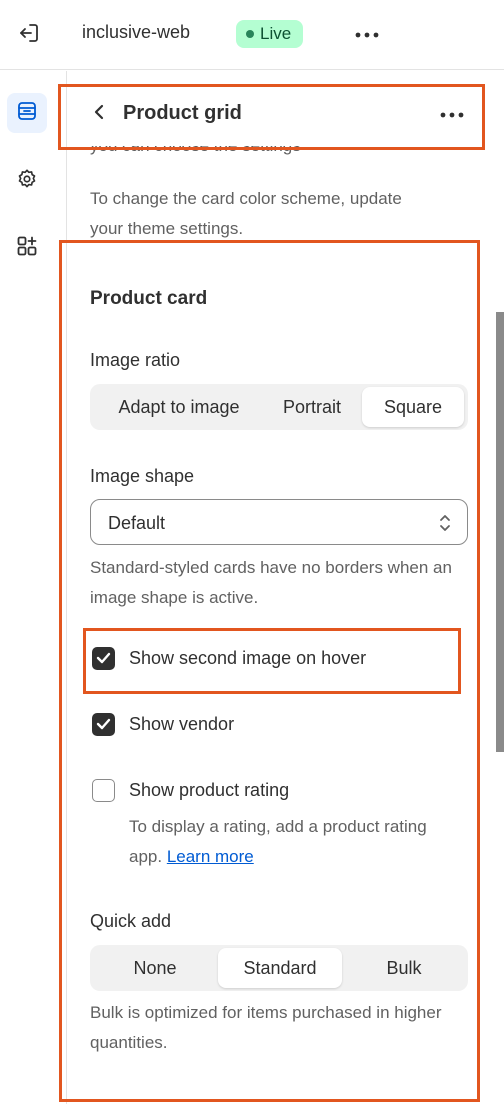 Image resolution: width=504 pixels, height=1104 pixels. I want to click on image-shape-value: Default, so click(137, 523).